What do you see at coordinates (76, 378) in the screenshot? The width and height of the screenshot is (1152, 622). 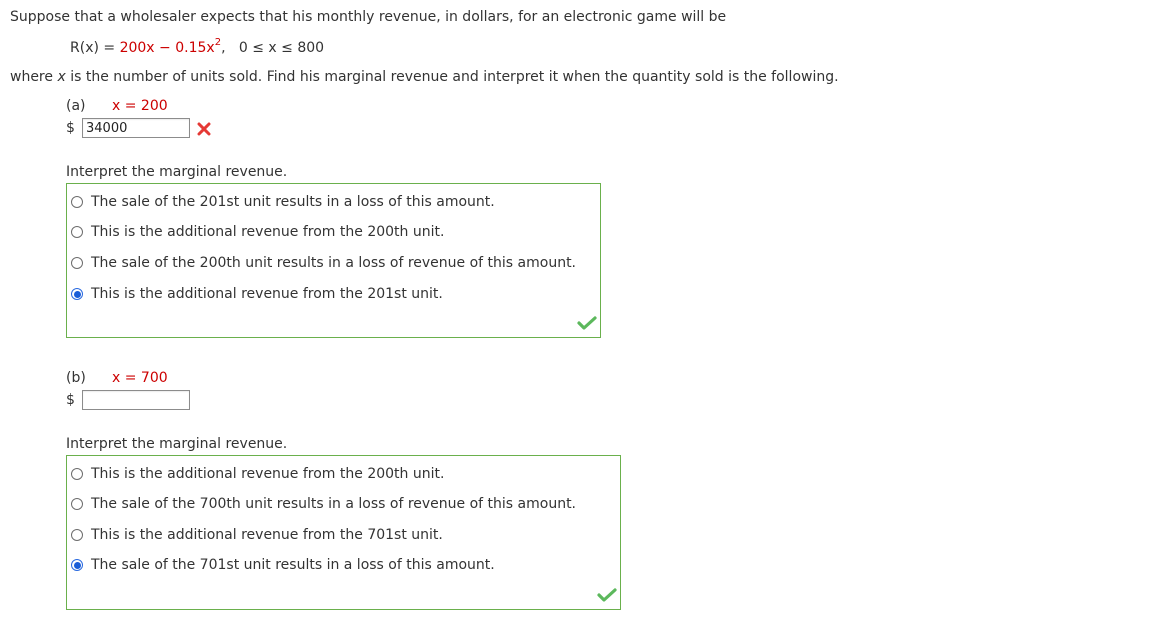 I see `part-b-label: (b)` at bounding box center [76, 378].